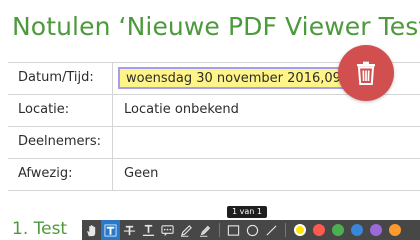  I want to click on underline-icon, so click(148, 230).